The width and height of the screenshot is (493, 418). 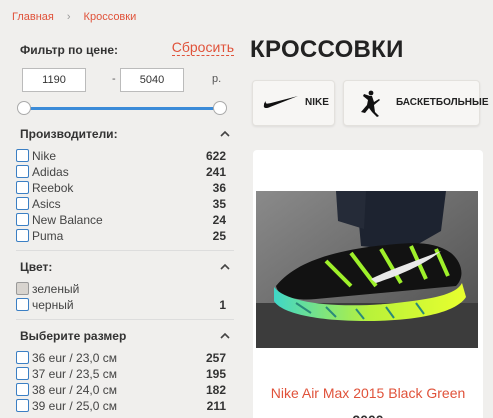 I want to click on option-count: 1, so click(x=222, y=305).